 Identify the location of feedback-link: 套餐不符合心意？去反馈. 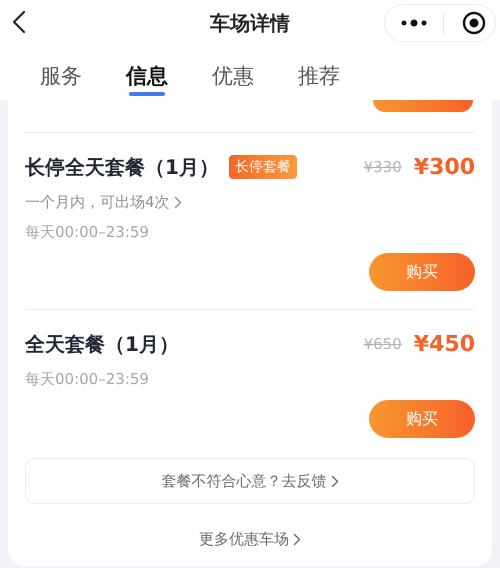
(250, 481).